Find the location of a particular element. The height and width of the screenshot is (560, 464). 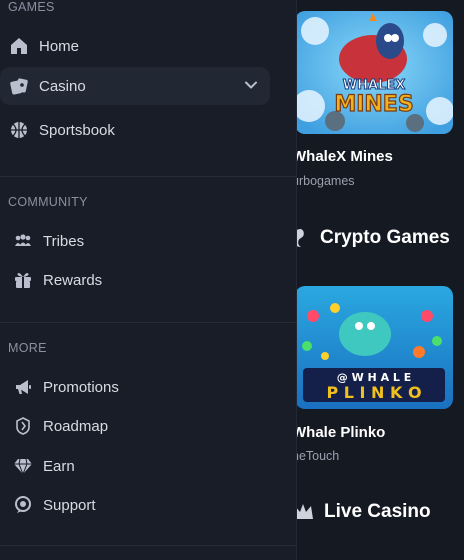

sidebar-item-home: Home is located at coordinates (135, 46).